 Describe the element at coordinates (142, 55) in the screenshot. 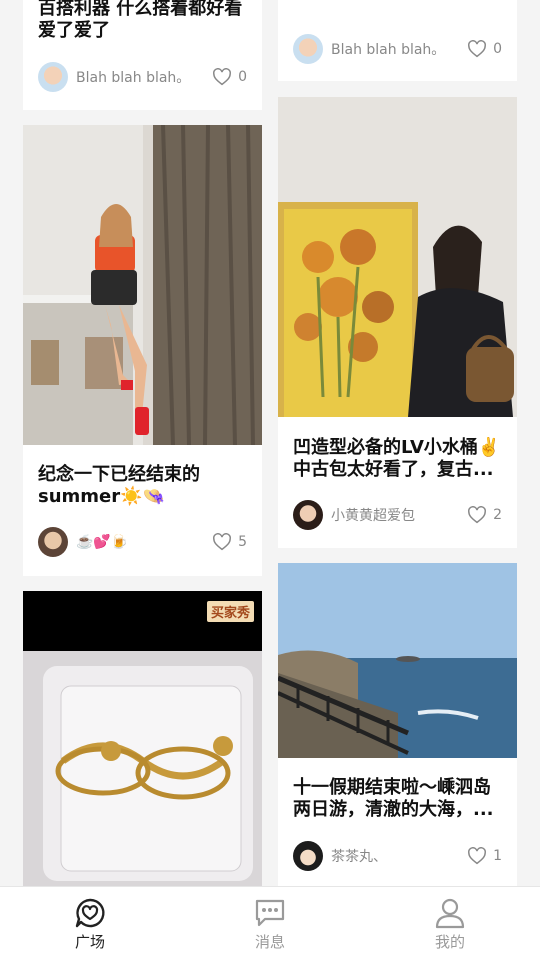

I see `post-card: 百搭利器 什么搭着都好看 爱了爱了 Blah blah blah。 0` at that location.